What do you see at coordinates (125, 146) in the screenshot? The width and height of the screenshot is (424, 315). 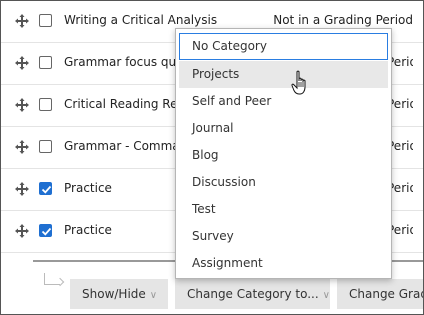 I see `item-title: Grammar - Commas` at bounding box center [125, 146].